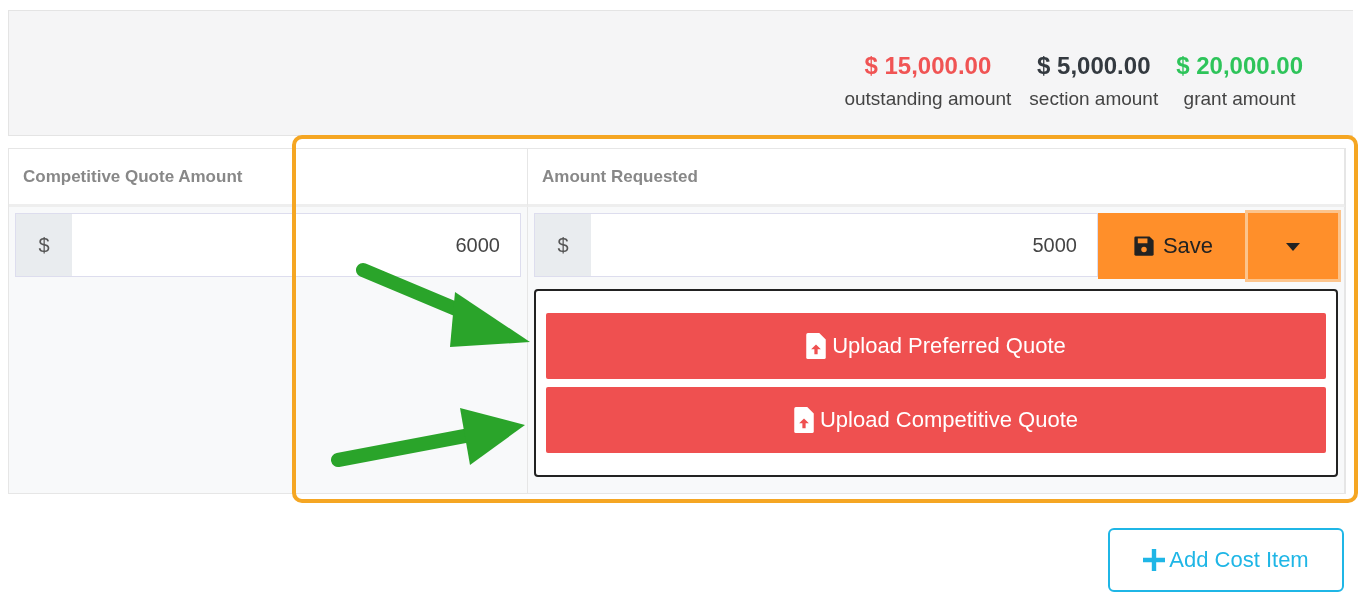 This screenshot has width=1362, height=601. What do you see at coordinates (1239, 99) in the screenshot?
I see `amount-label: grant amount` at bounding box center [1239, 99].